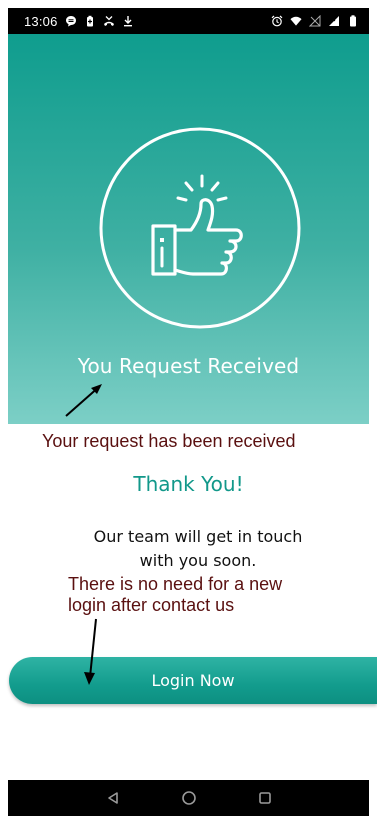 Image resolution: width=377 pixels, height=816 pixels. What do you see at coordinates (188, 21) in the screenshot?
I see `status-bar: 13:06` at bounding box center [188, 21].